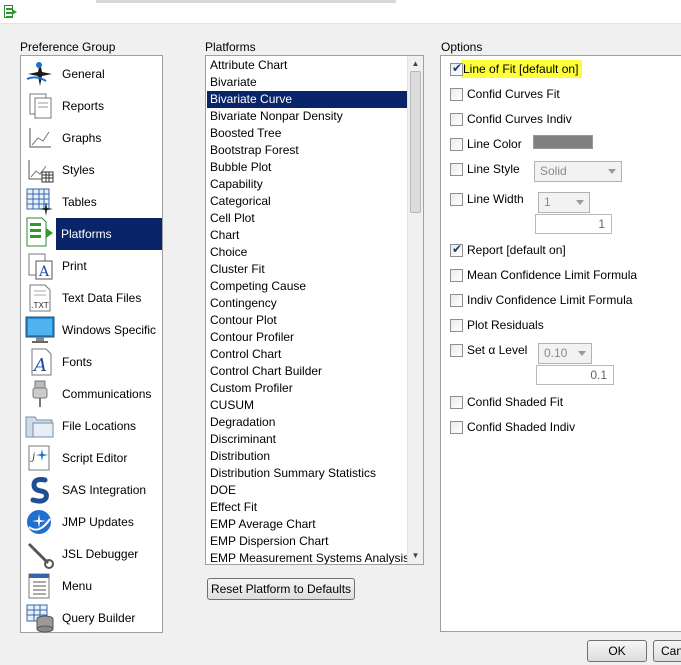  What do you see at coordinates (307, 456) in the screenshot?
I see `platform-item: Distribution` at bounding box center [307, 456].